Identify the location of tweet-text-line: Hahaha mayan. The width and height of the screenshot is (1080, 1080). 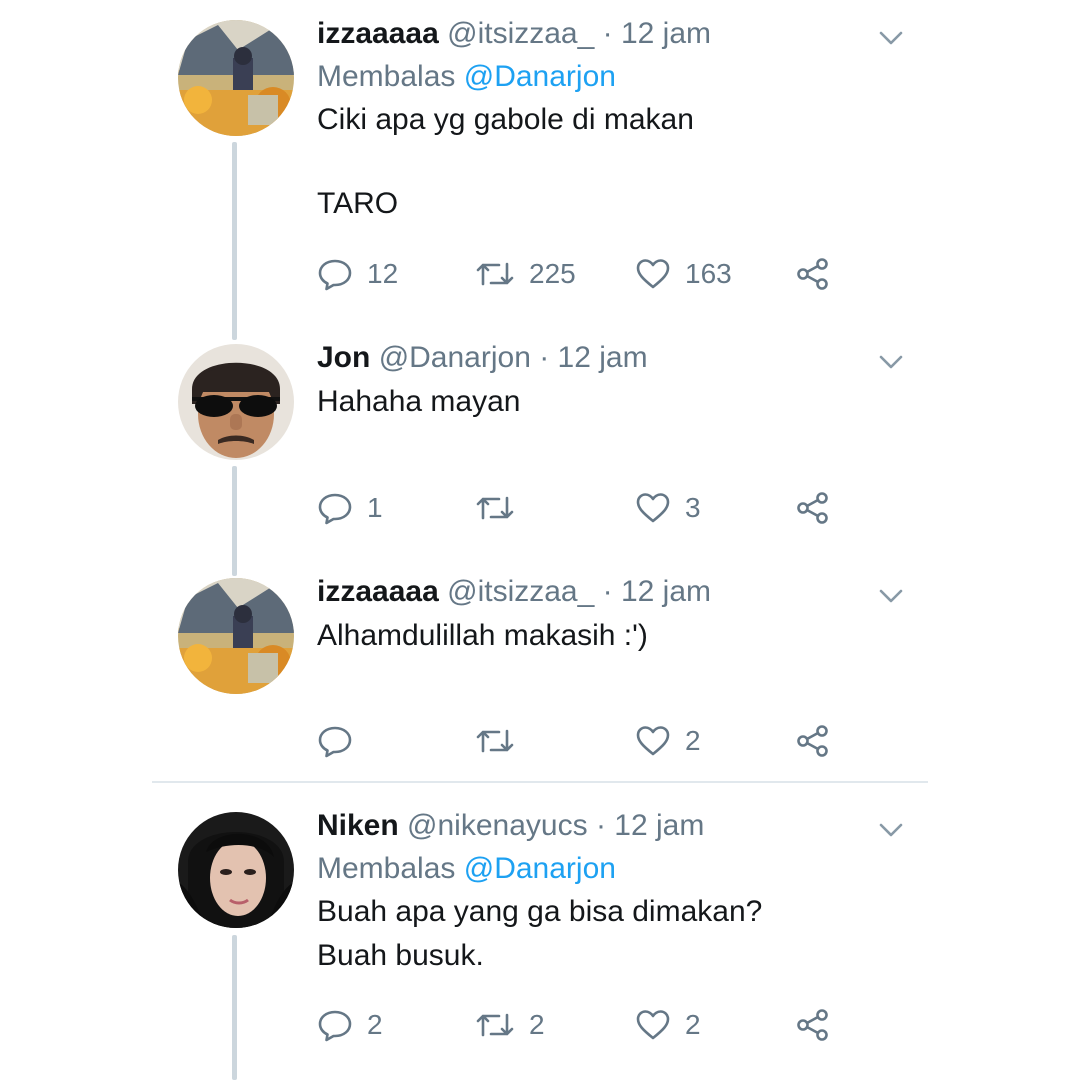
(419, 401).